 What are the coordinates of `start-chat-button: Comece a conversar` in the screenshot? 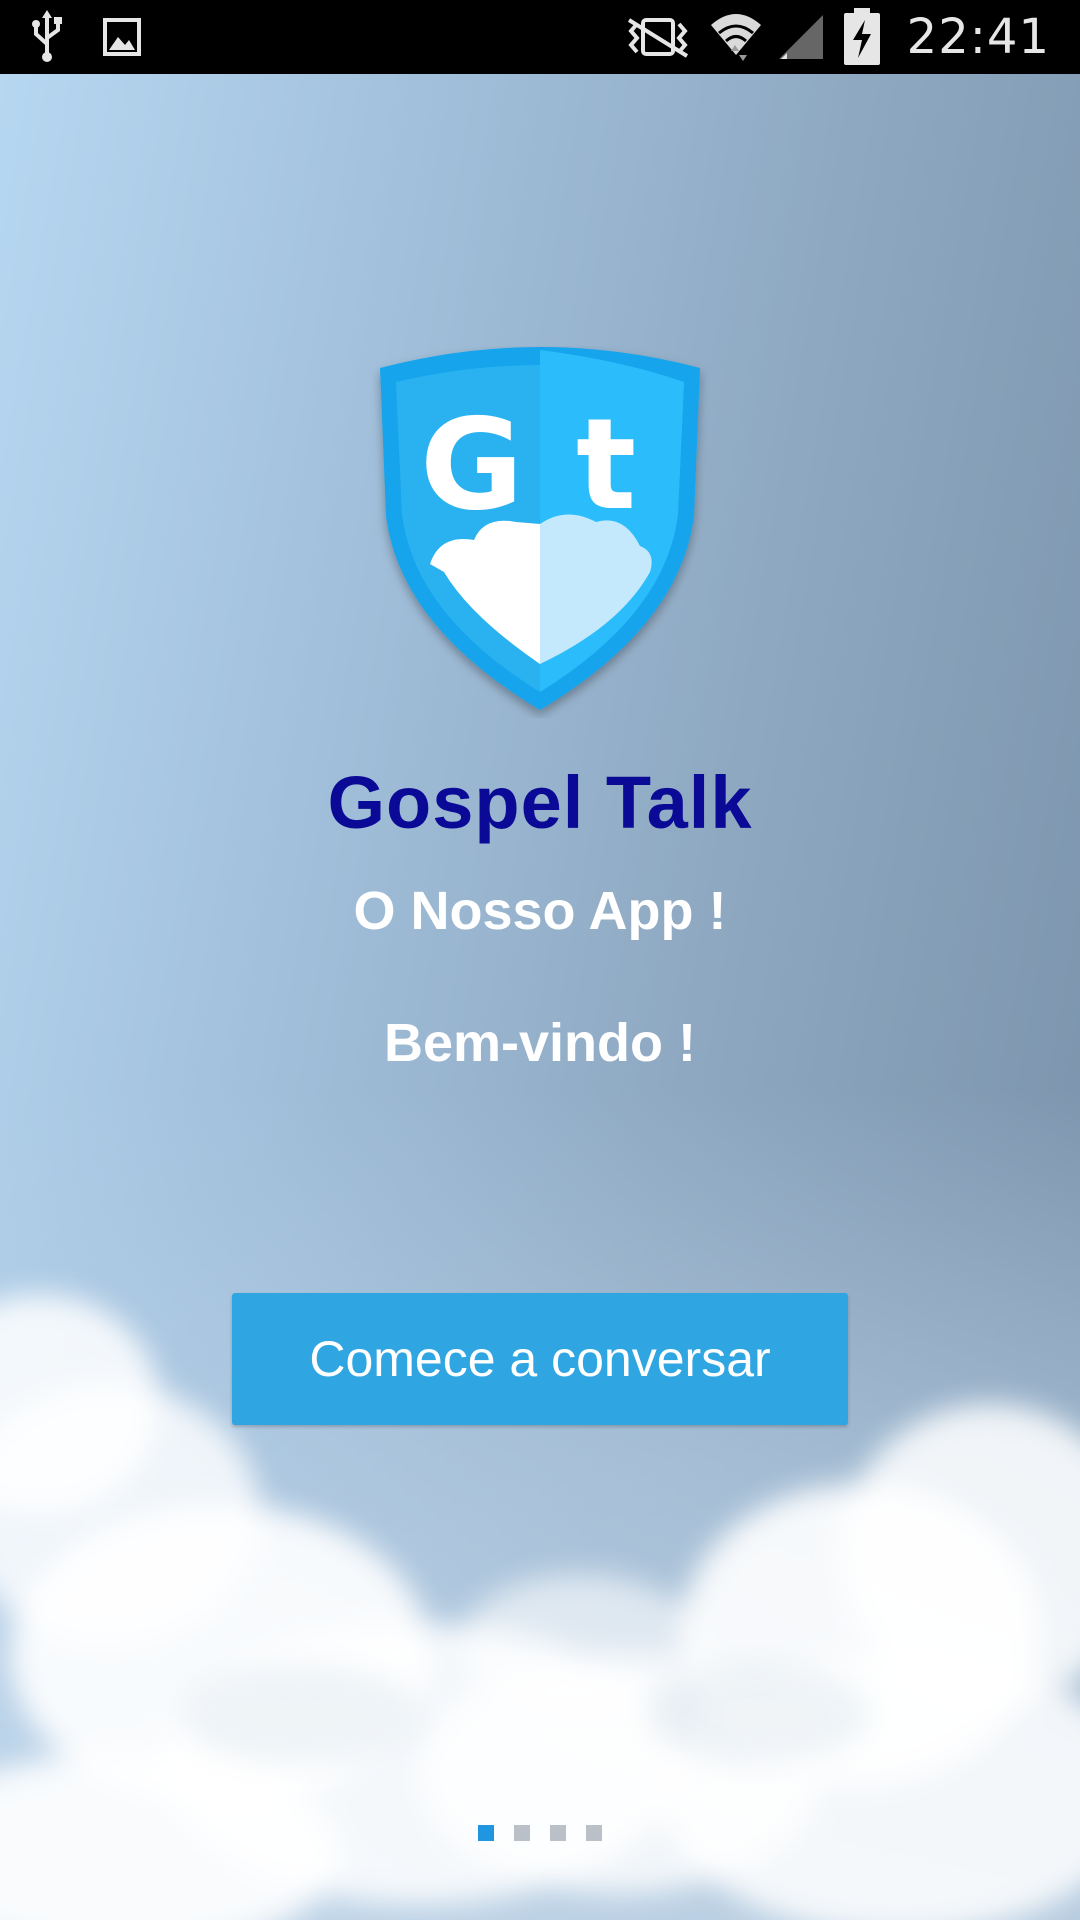 It's located at (540, 1359).